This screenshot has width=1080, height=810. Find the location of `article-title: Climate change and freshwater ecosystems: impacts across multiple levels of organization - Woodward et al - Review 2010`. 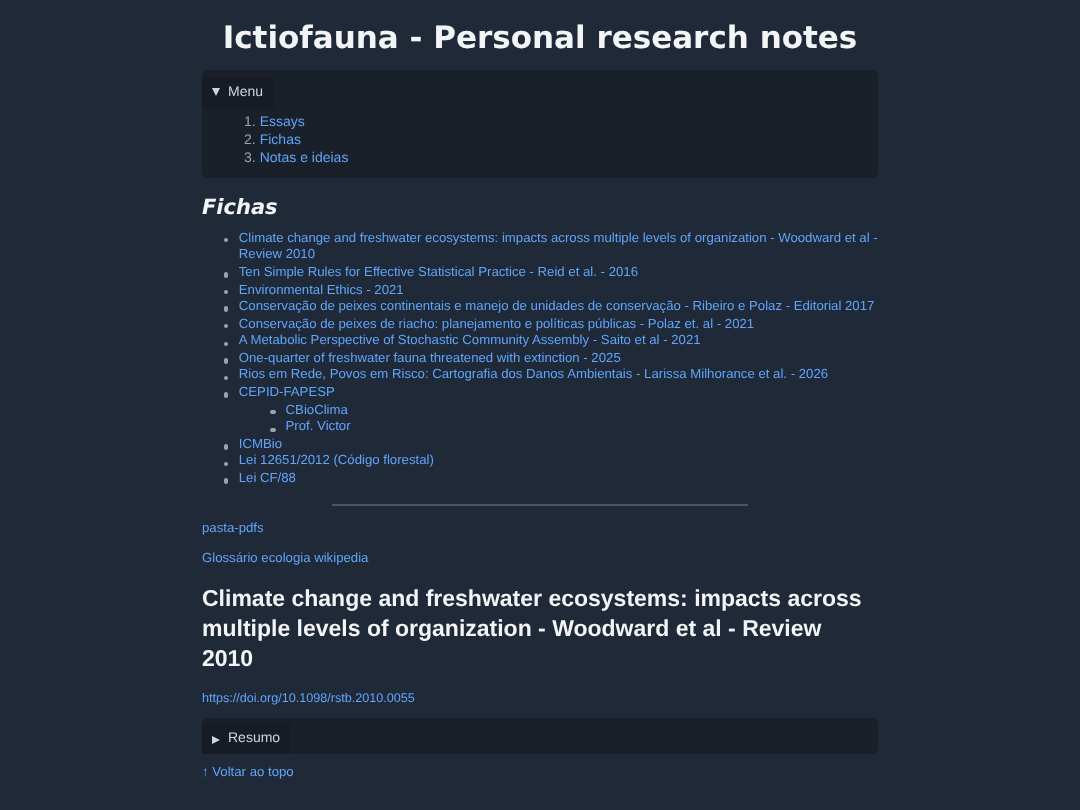

article-title: Climate change and freshwater ecosystems: impacts across multiple levels of organization - Woodward et al - Review 2010 is located at coordinates (533, 630).